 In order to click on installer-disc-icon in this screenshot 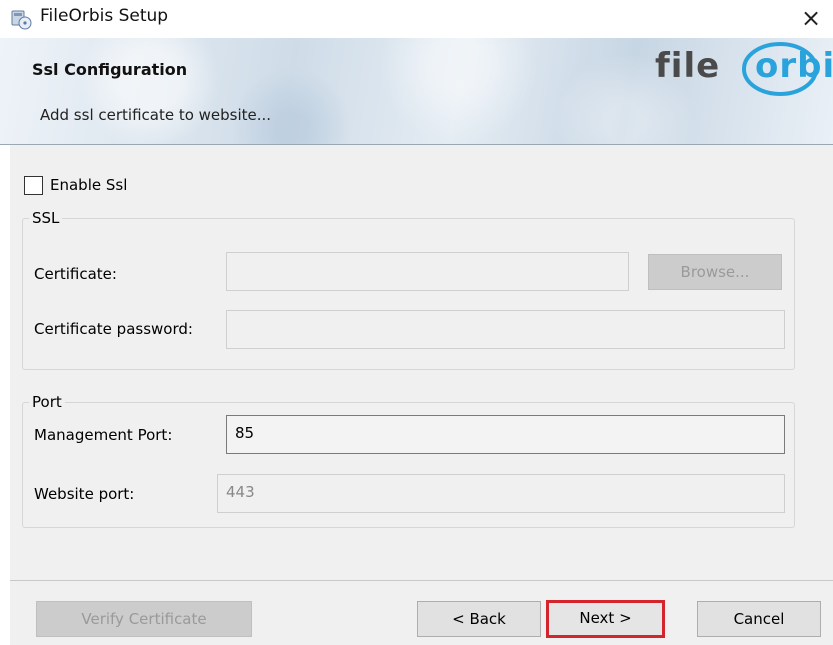, I will do `click(21, 20)`.